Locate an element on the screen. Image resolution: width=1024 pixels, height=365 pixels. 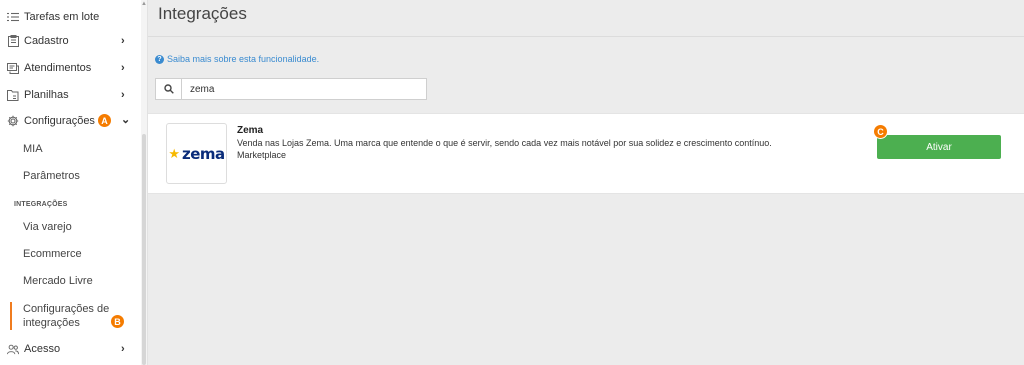
list-icon is located at coordinates (13, 17).